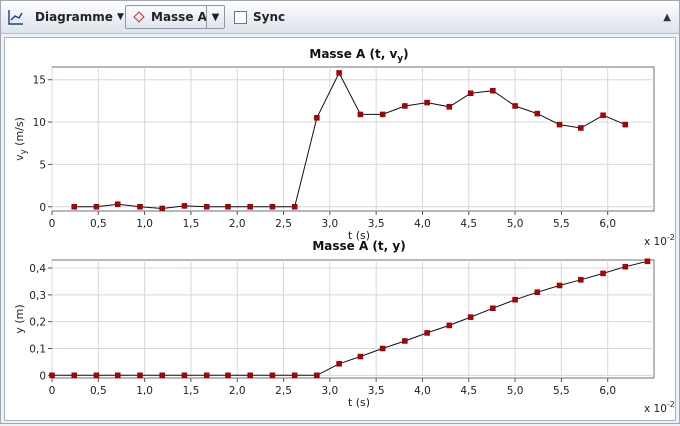  I want to click on y-tick-label: 10, so click(39, 123).